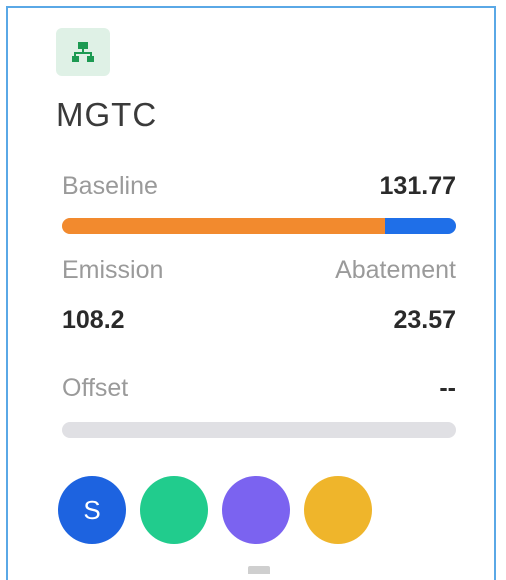 The image size is (506, 580). What do you see at coordinates (417, 186) in the screenshot?
I see `baseline-value: 131.77` at bounding box center [417, 186].